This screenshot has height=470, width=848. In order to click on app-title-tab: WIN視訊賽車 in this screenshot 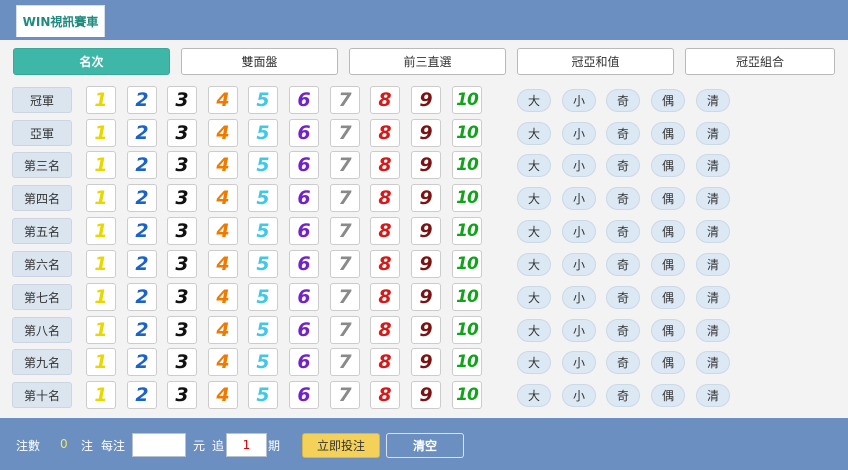, I will do `click(60, 21)`.